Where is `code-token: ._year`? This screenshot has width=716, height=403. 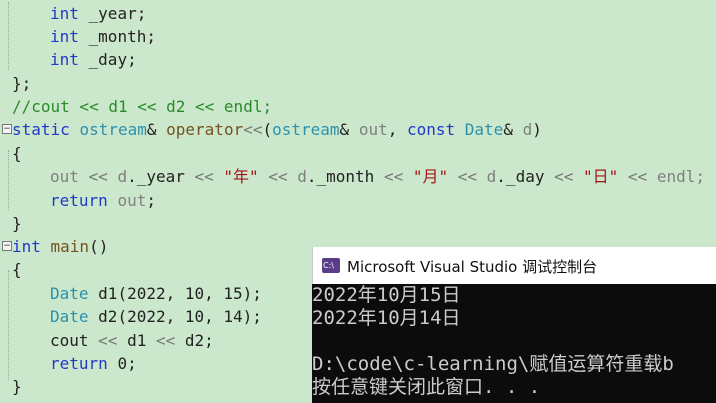
code-token: ._year is located at coordinates (161, 176).